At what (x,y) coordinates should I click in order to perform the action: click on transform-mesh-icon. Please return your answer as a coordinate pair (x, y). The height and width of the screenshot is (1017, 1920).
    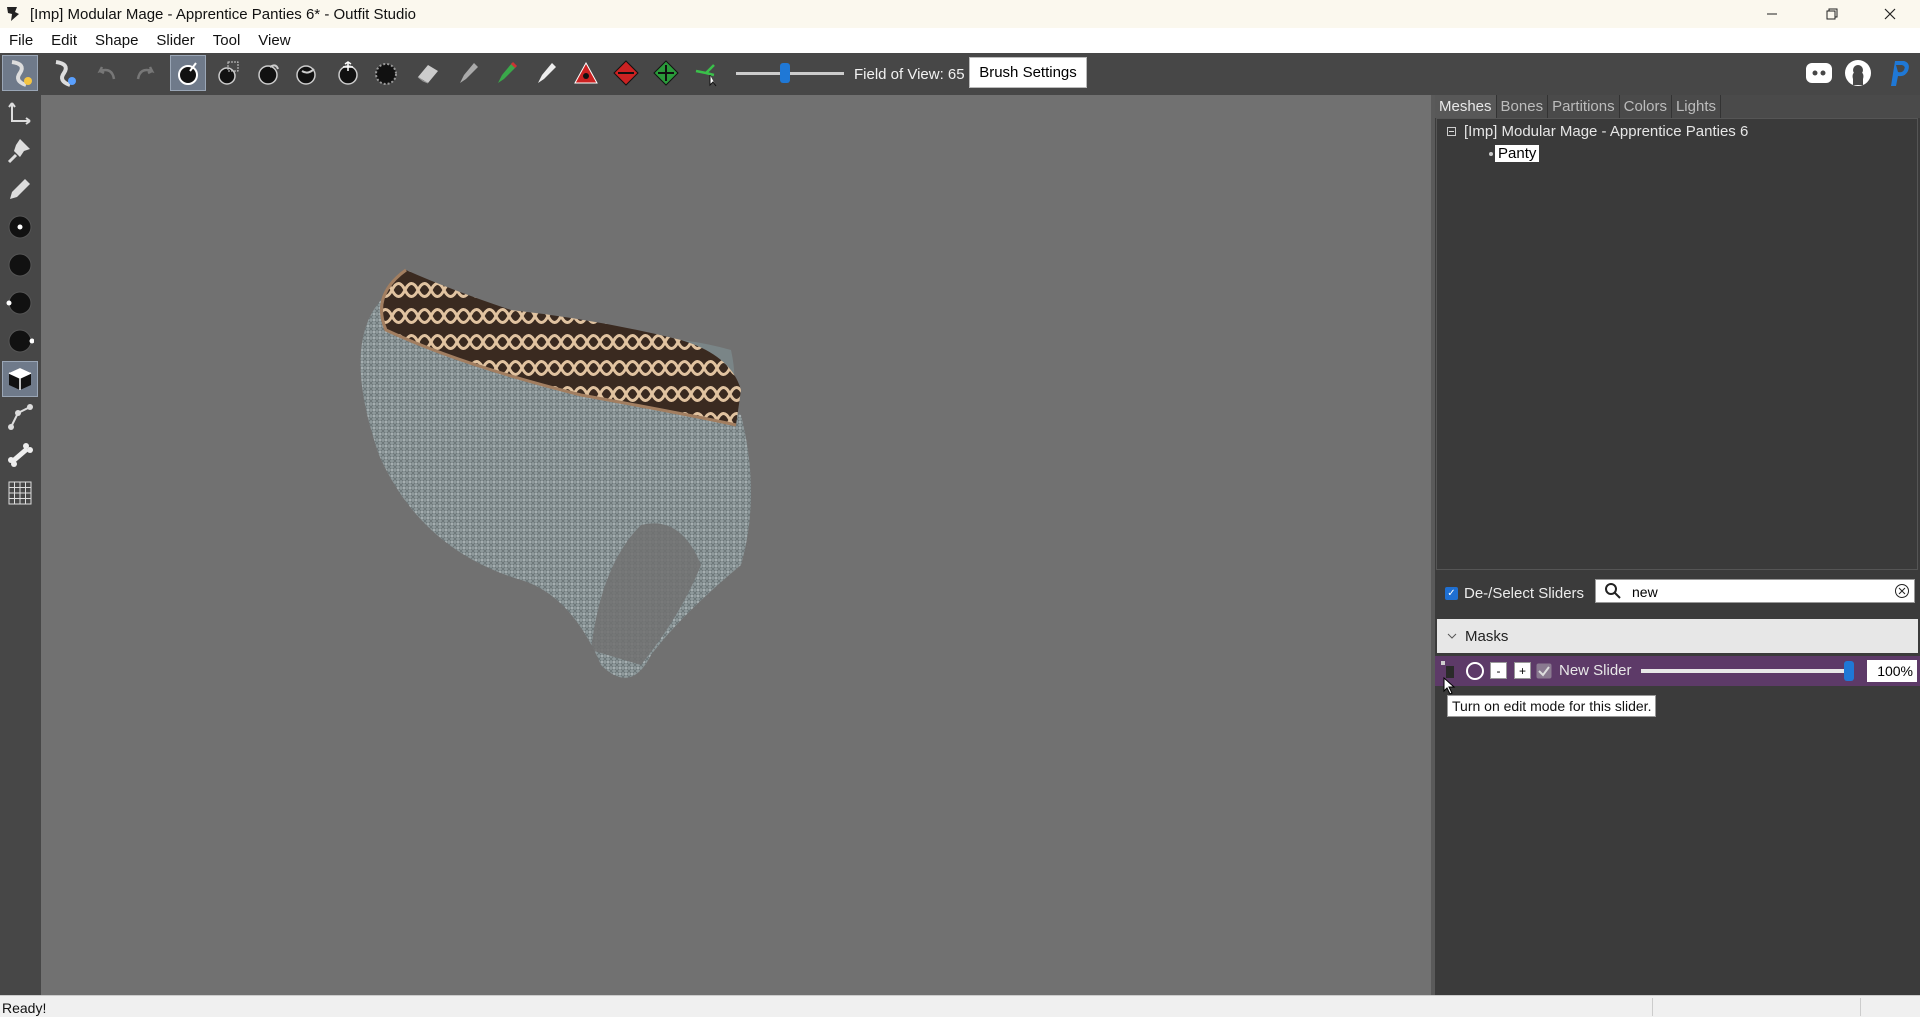
    Looking at the image, I should click on (65, 73).